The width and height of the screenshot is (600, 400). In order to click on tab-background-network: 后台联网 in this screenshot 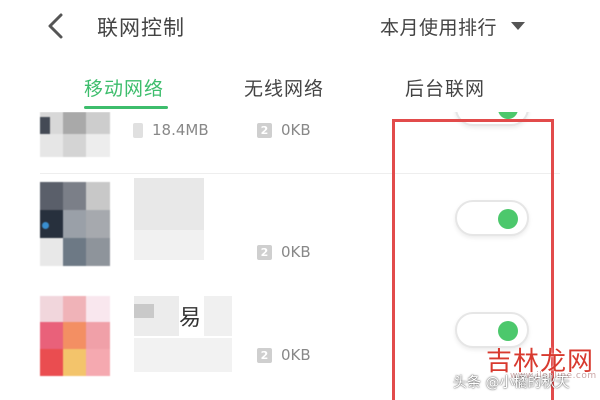, I will do `click(445, 87)`.